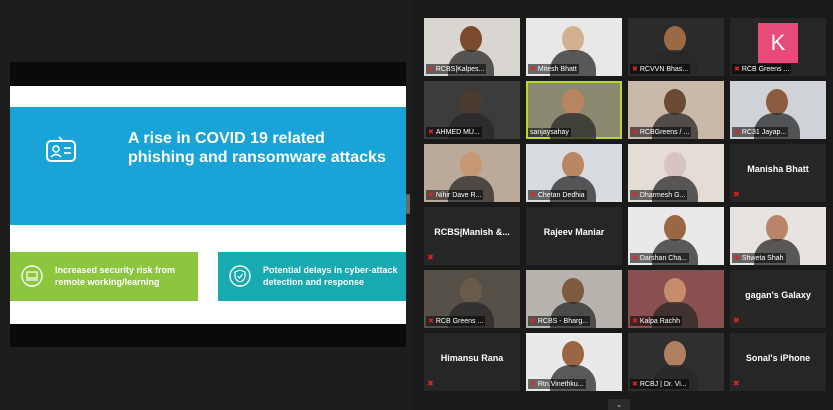 This screenshot has width=833, height=410. What do you see at coordinates (778, 169) in the screenshot?
I see `participant-name: Manisha Bhatt` at bounding box center [778, 169].